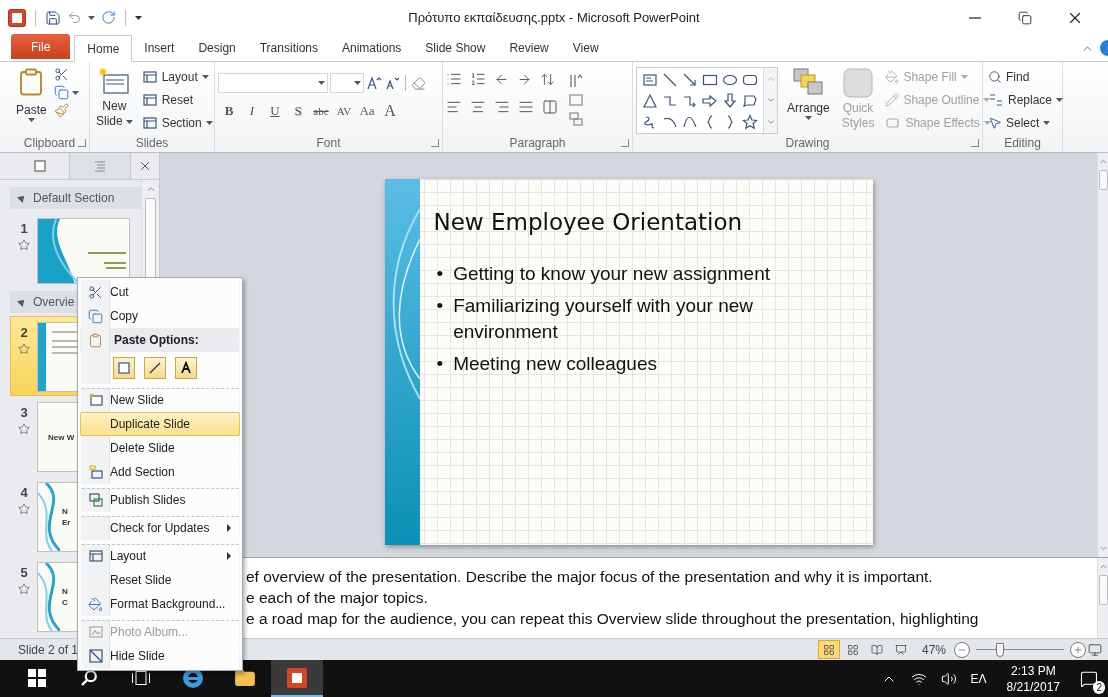  What do you see at coordinates (160, 656) in the screenshot?
I see `menu-item: Hide Slide` at bounding box center [160, 656].